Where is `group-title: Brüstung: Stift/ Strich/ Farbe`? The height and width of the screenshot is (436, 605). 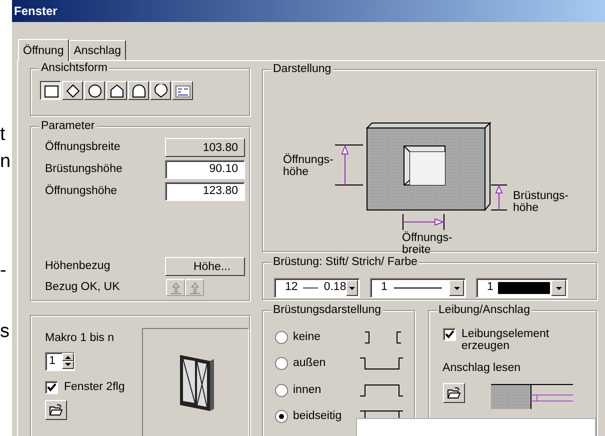 group-title: Brüstung: Stift/ Strich/ Farbe is located at coordinates (345, 262).